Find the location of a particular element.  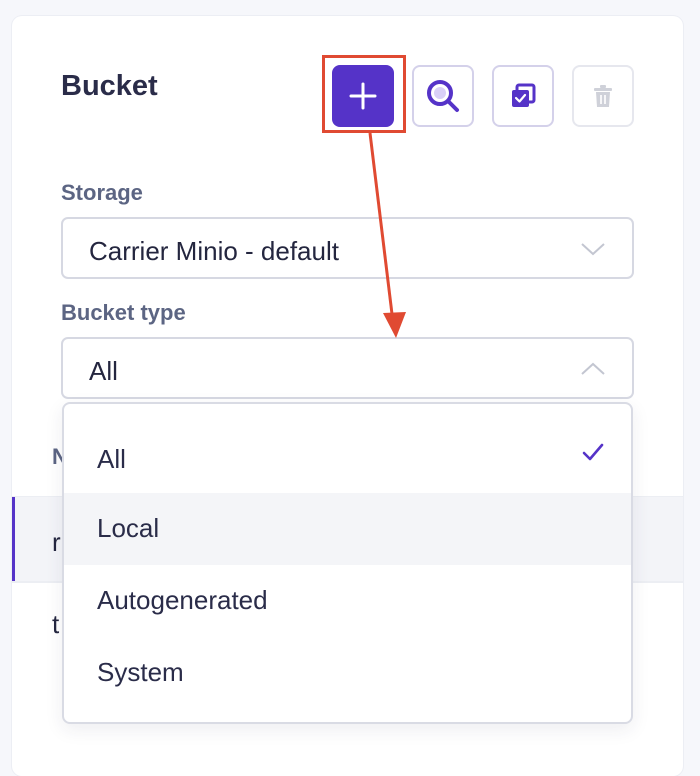

storage-select: Carrier Minio - default is located at coordinates (347, 248).